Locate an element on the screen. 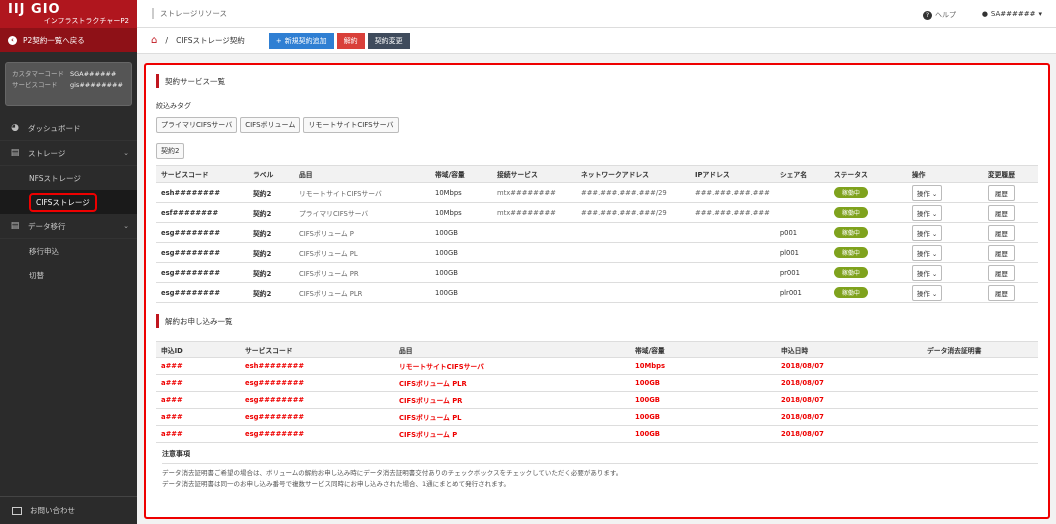 This screenshot has height=524, width=1056. cell-network-address is located at coordinates (633, 272).